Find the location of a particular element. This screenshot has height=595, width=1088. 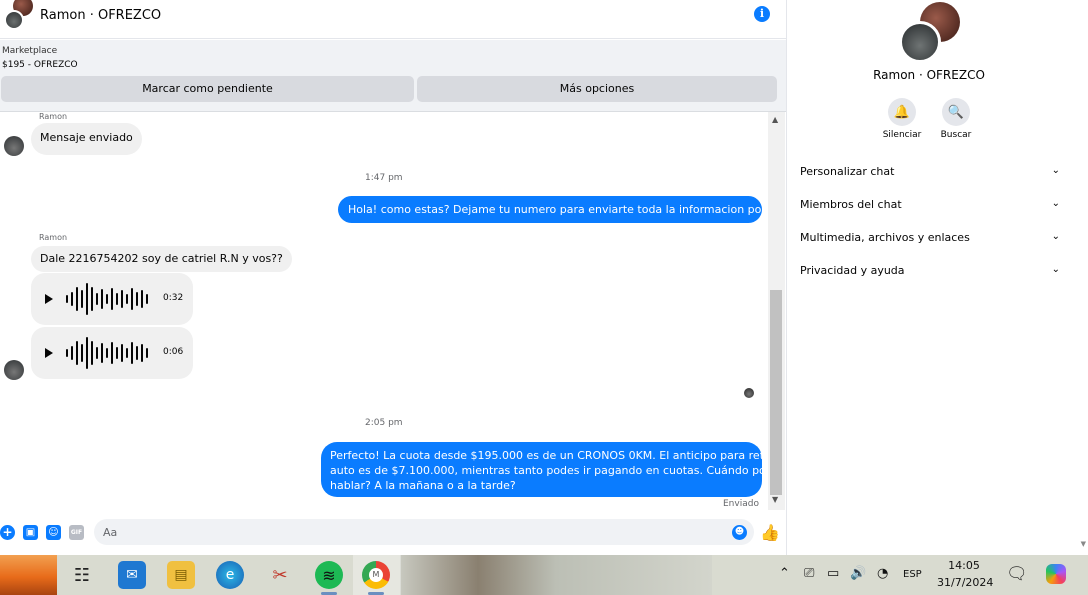

battery-icon: ▭ is located at coordinates (833, 573).